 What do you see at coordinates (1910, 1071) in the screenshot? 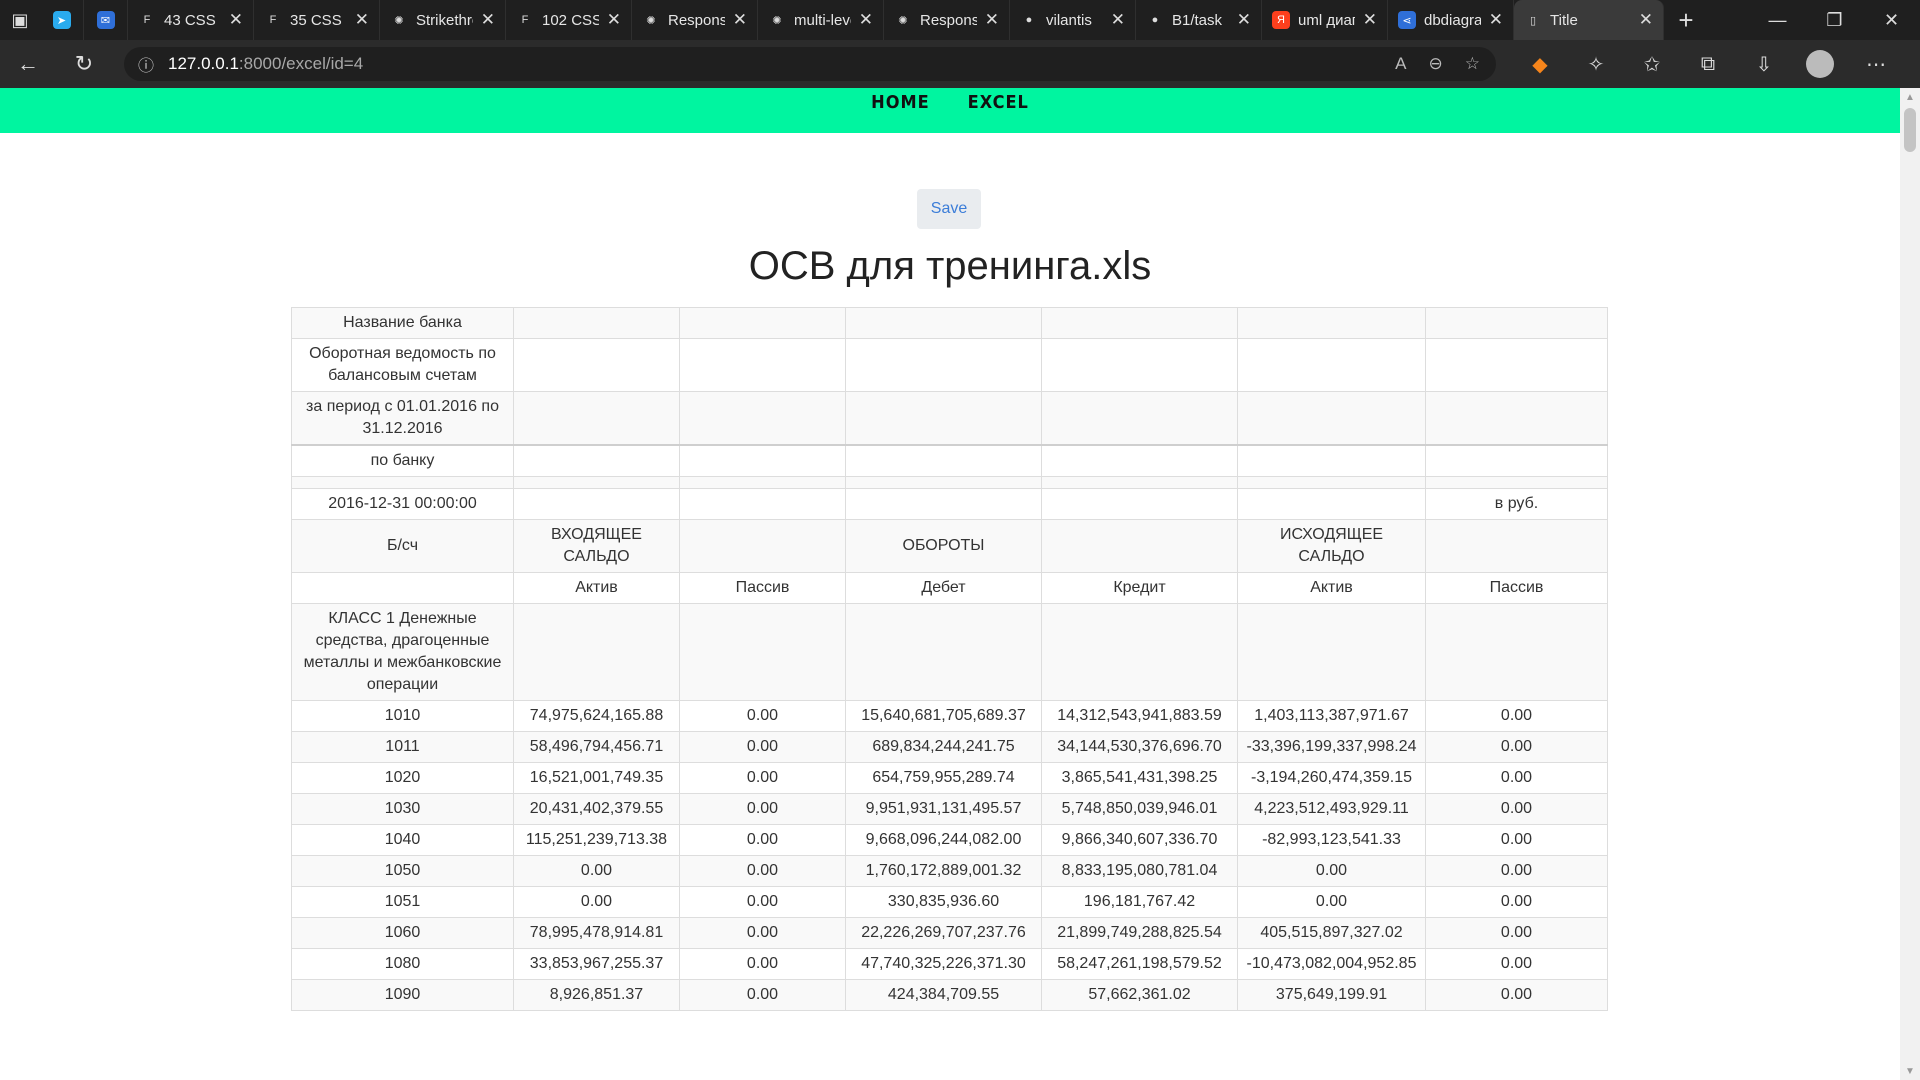
I see `scroll-down-icon: ▼` at bounding box center [1910, 1071].